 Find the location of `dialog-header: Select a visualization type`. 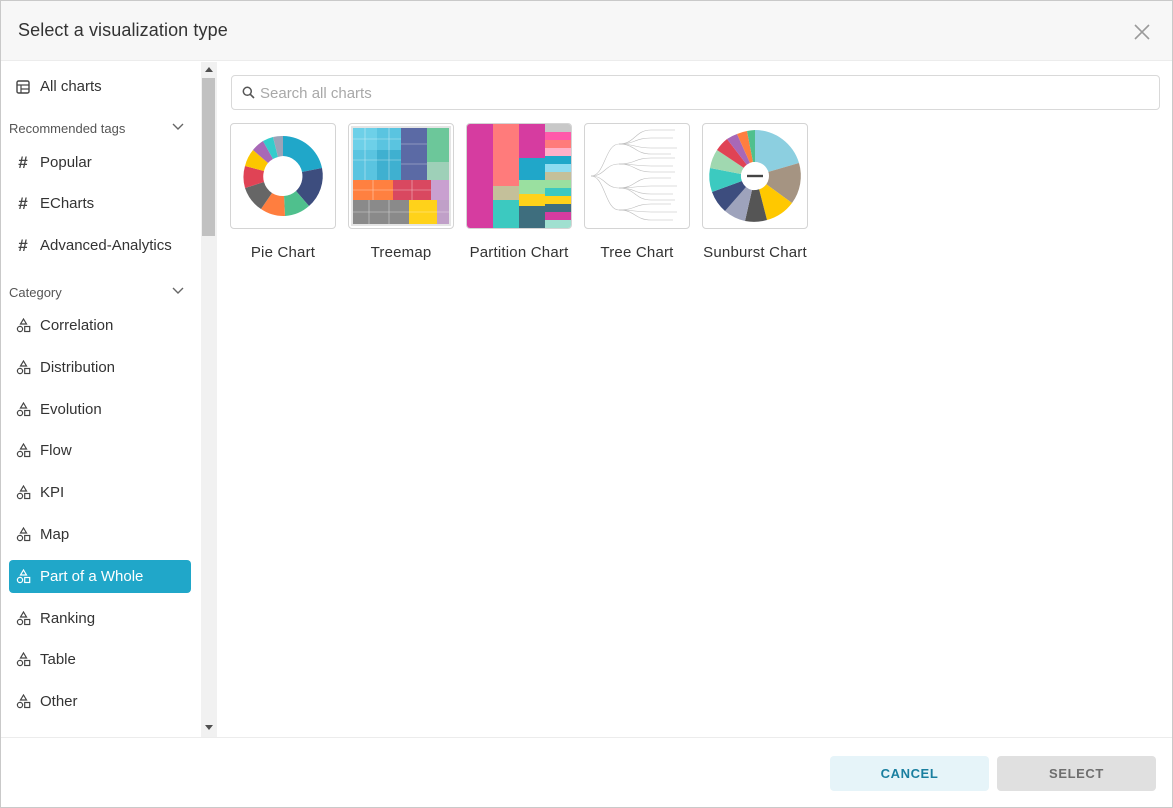

dialog-header: Select a visualization type is located at coordinates (586, 31).